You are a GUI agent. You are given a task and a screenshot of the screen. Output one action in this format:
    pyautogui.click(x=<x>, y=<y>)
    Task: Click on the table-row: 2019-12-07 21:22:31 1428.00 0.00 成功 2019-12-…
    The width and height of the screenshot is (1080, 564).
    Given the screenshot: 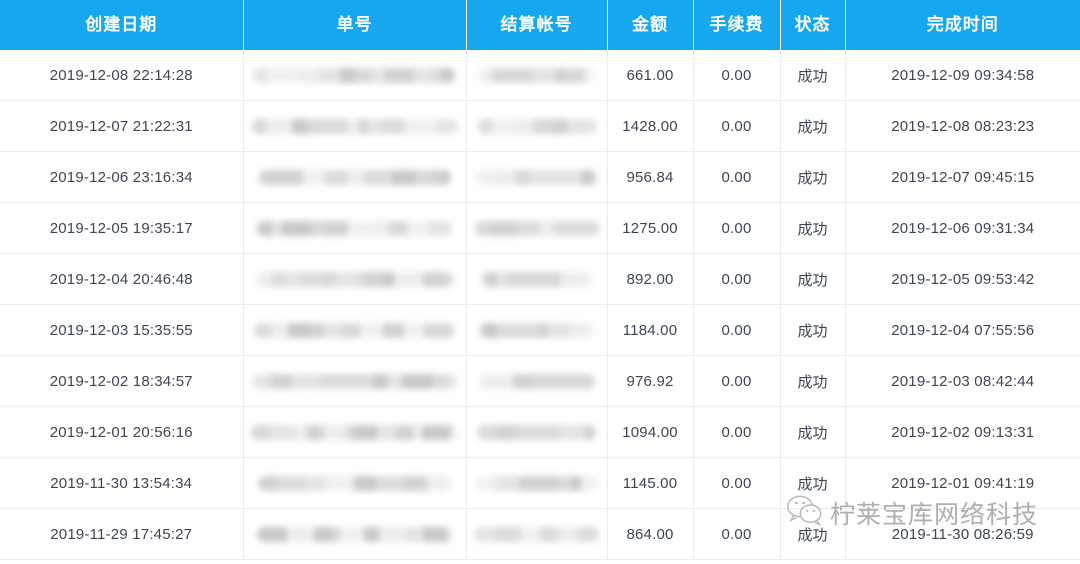 What is the action you would take?
    pyautogui.click(x=540, y=126)
    